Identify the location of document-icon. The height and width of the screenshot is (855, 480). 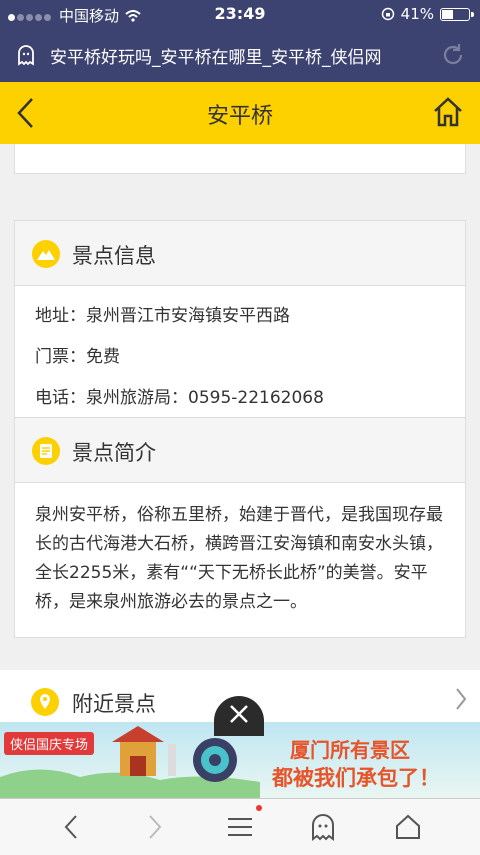
(46, 451).